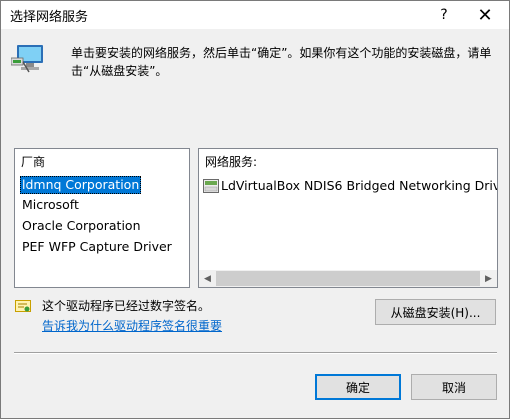  I want to click on close-button: ✕, so click(485, 15).